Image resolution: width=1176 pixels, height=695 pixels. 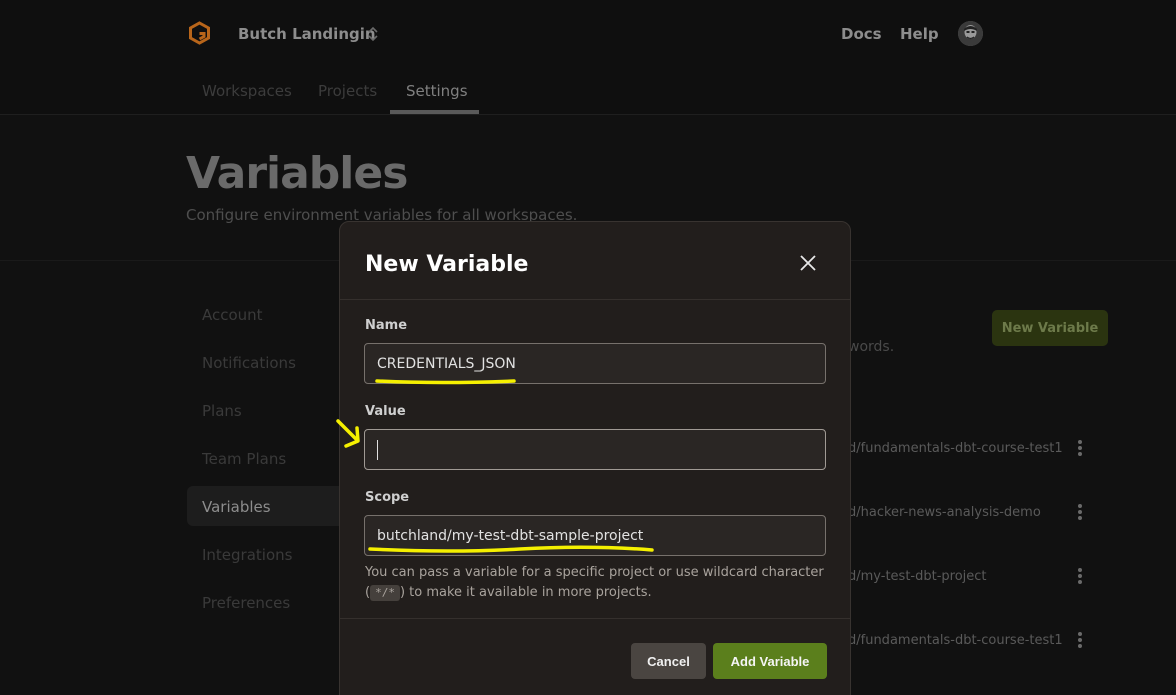 I want to click on sidebar-item-variables: Variables, so click(x=236, y=507).